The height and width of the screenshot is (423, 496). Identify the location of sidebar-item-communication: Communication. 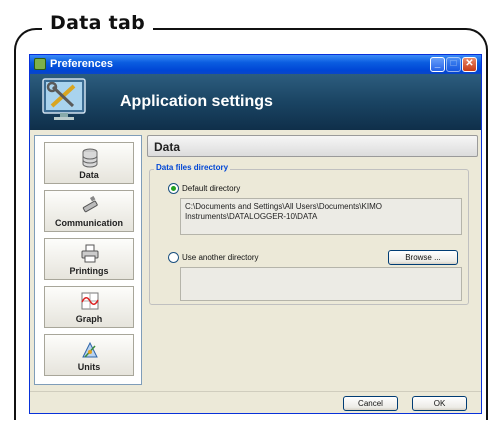
(89, 211).